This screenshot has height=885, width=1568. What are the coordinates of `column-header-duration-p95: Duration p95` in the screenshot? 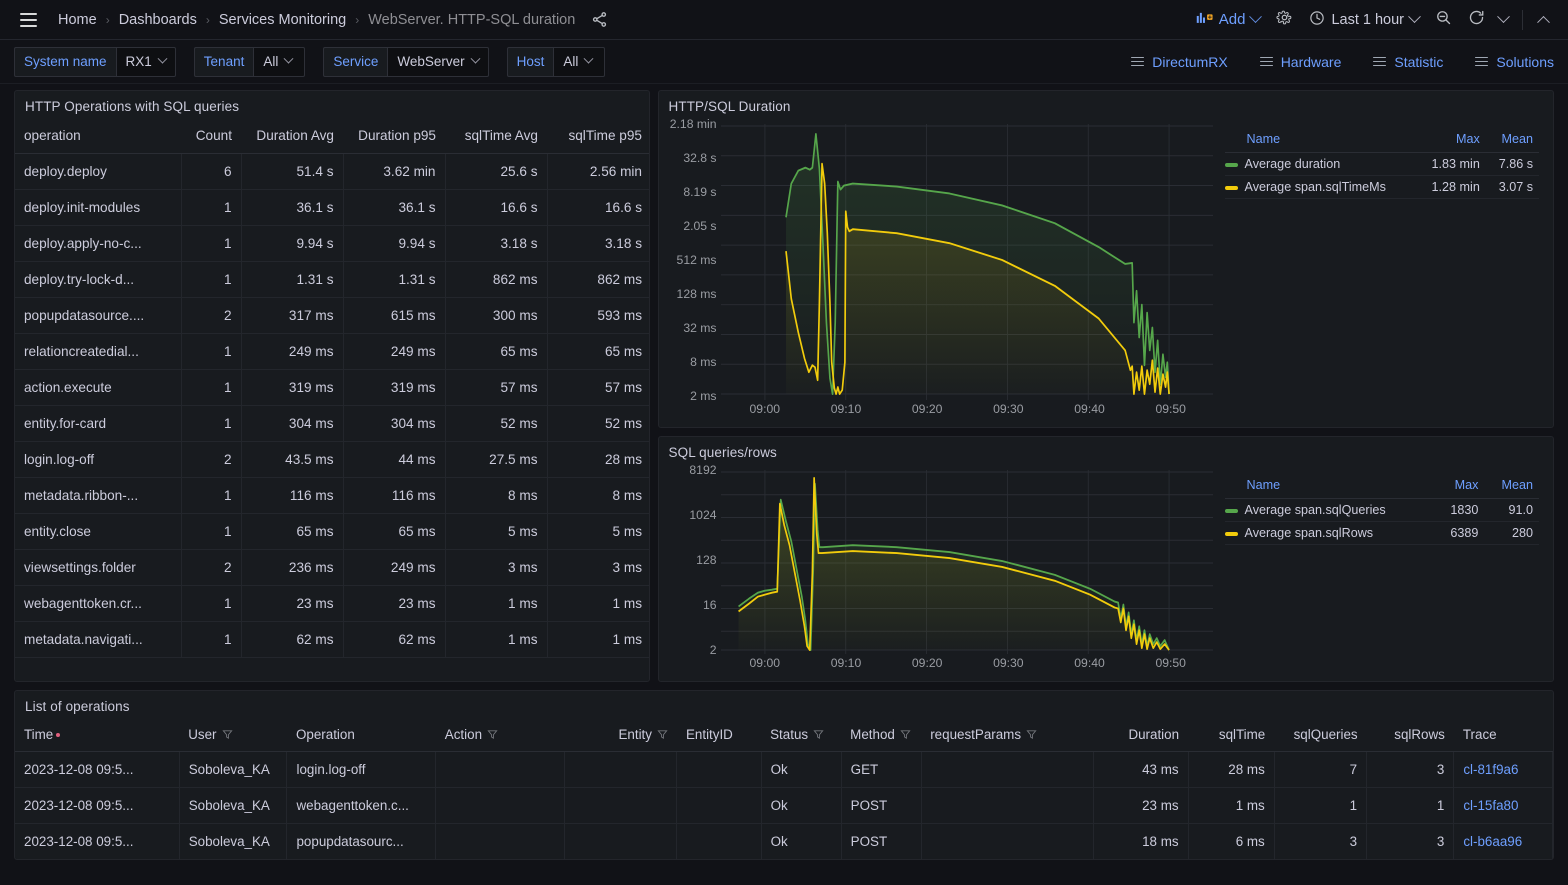 It's located at (394, 137).